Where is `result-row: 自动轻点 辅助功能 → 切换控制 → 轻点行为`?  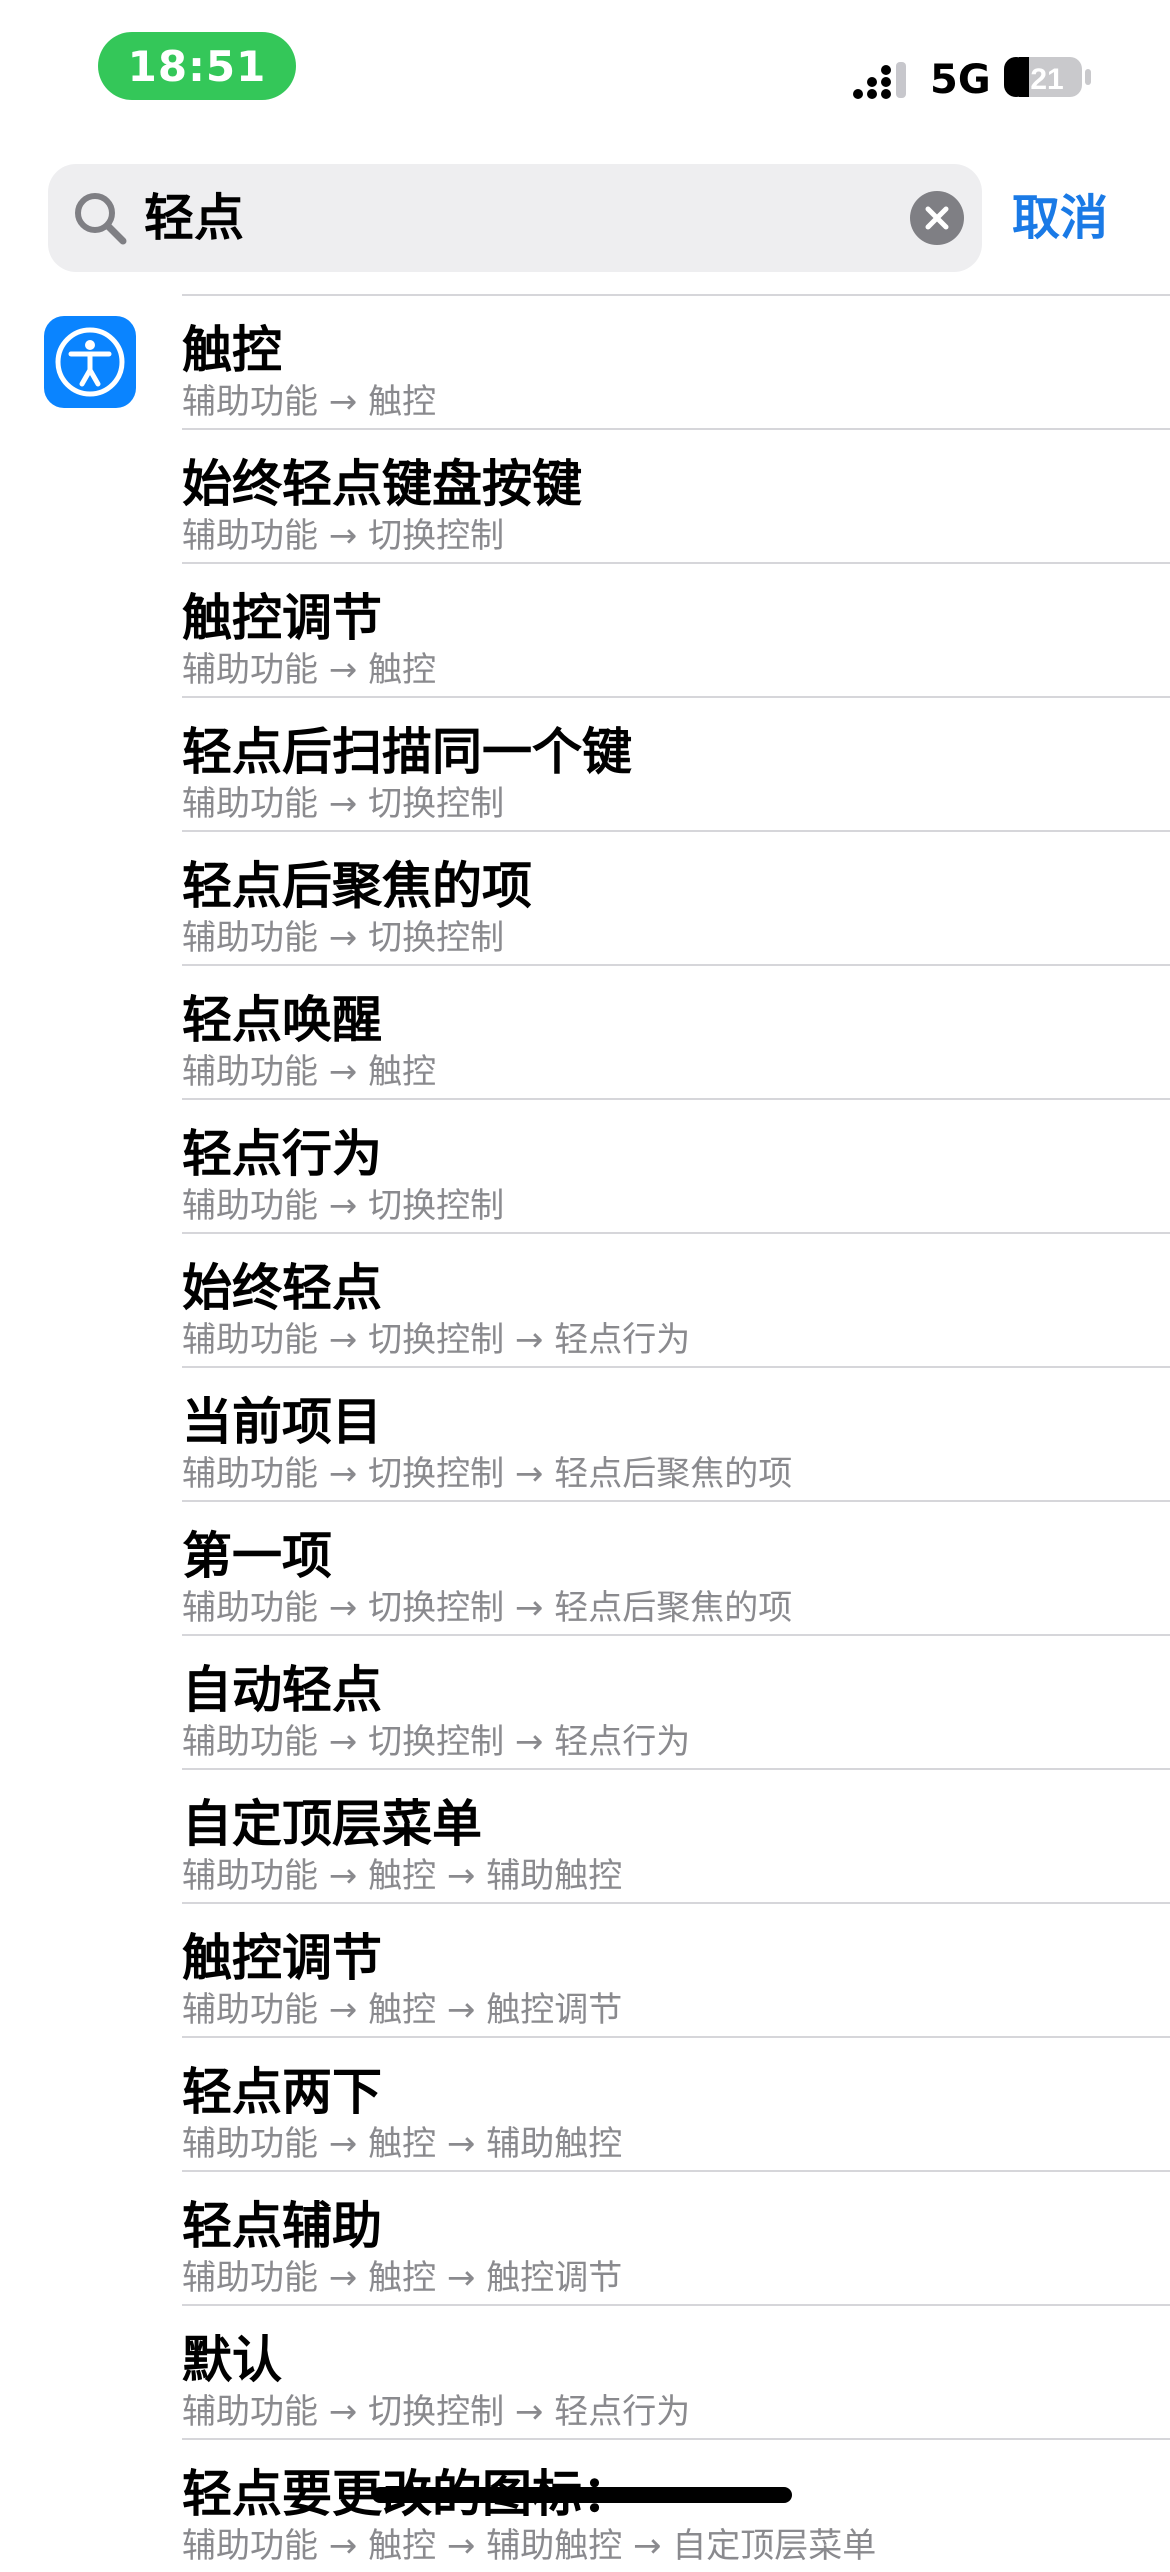
result-row: 自动轻点 辅助功能 → 切换控制 → 轻点行为 is located at coordinates (676, 1701).